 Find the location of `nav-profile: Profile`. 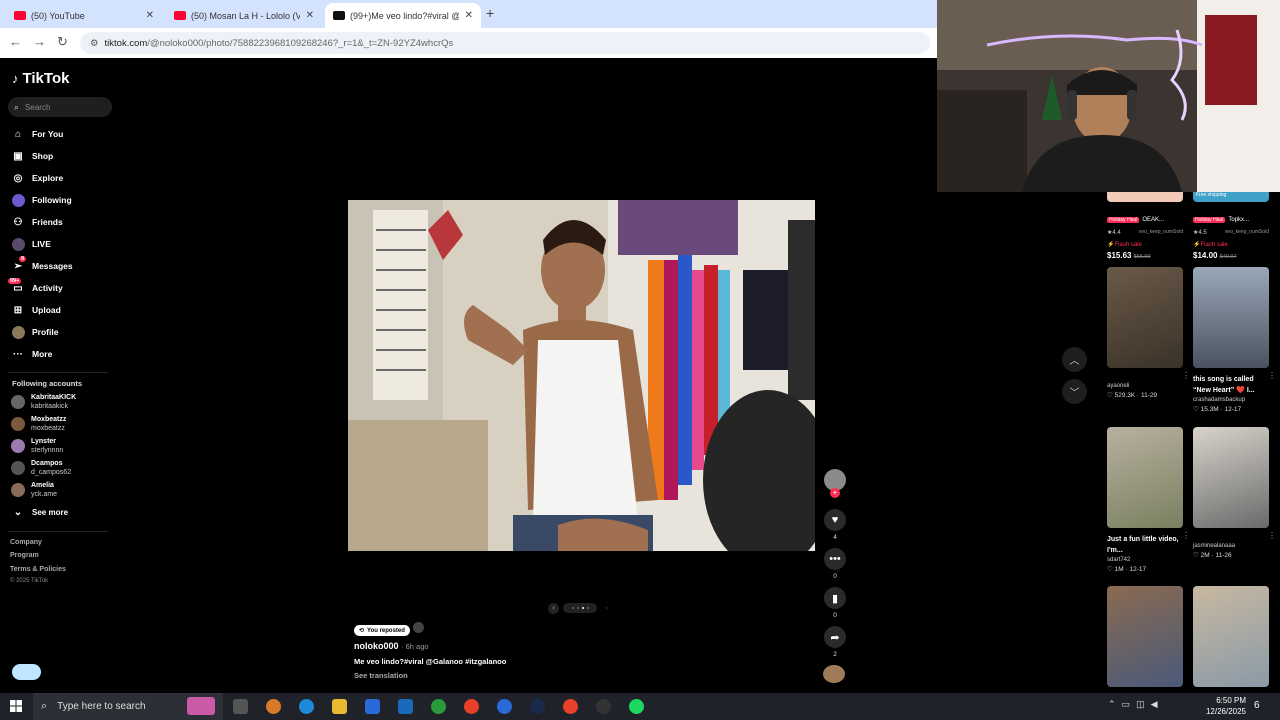

nav-profile: Profile is located at coordinates (34, 332).